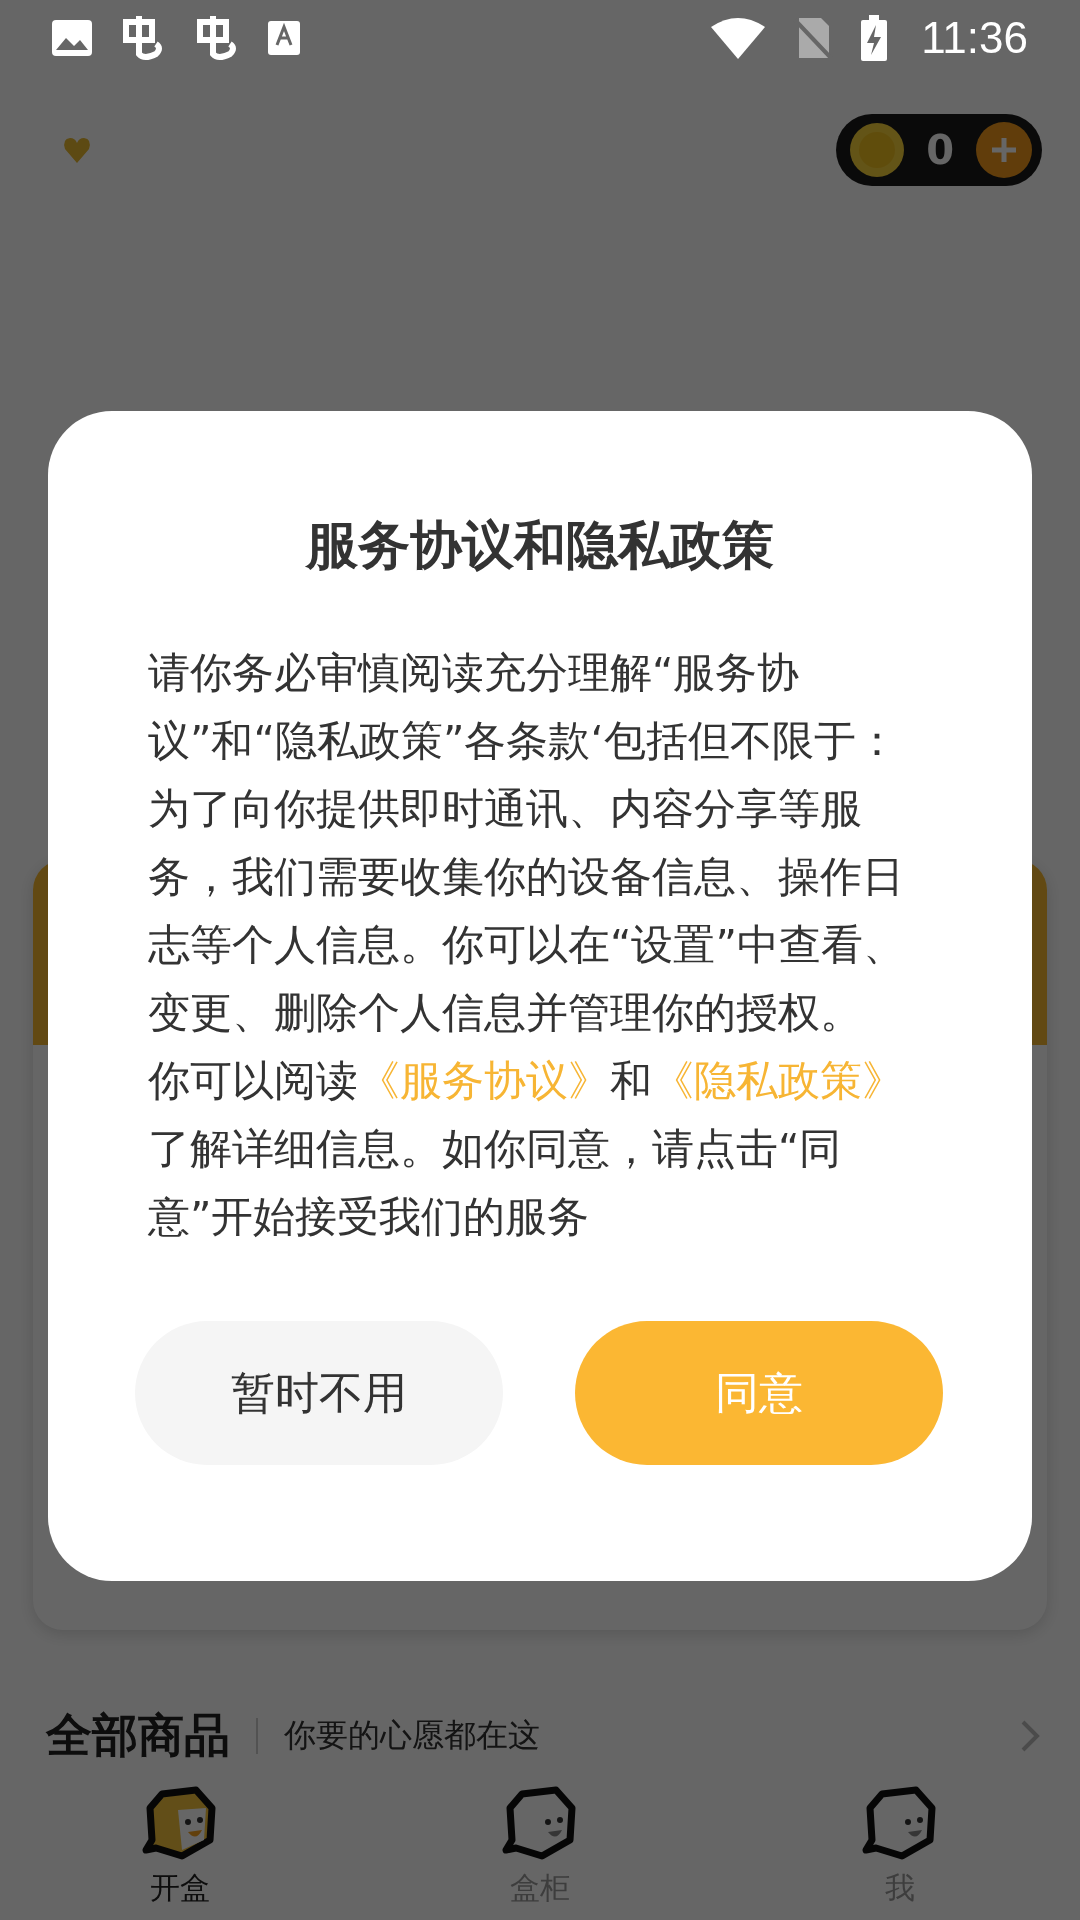 Image resolution: width=1080 pixels, height=1920 pixels. I want to click on consent-text: 你可以阅读《服务协议》和《隐私政策》 了解详细信息。如你同意，请点击“同意”开始接受我们的服务, so click(526, 1149).